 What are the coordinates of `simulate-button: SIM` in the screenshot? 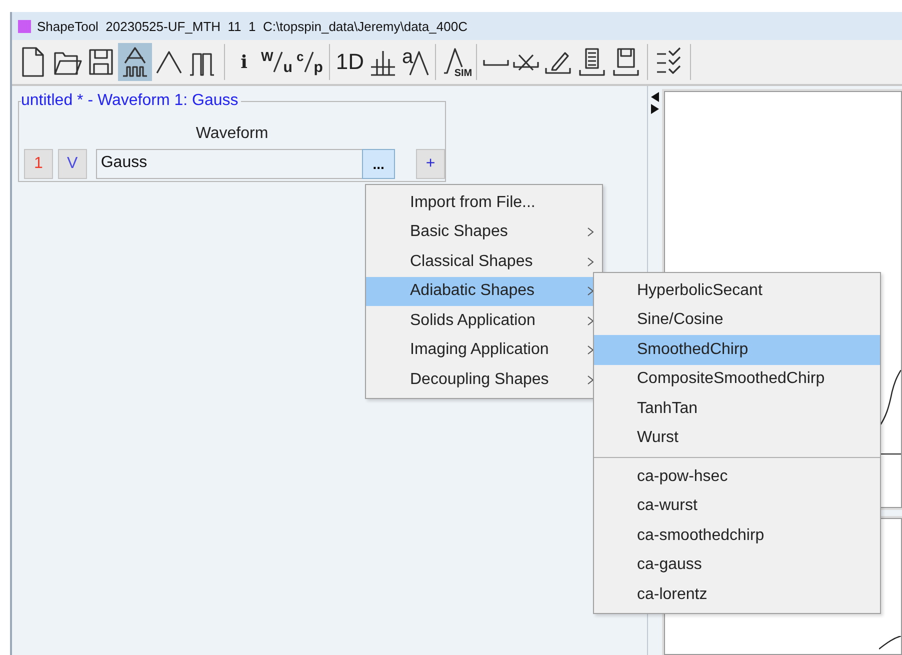 It's located at (456, 62).